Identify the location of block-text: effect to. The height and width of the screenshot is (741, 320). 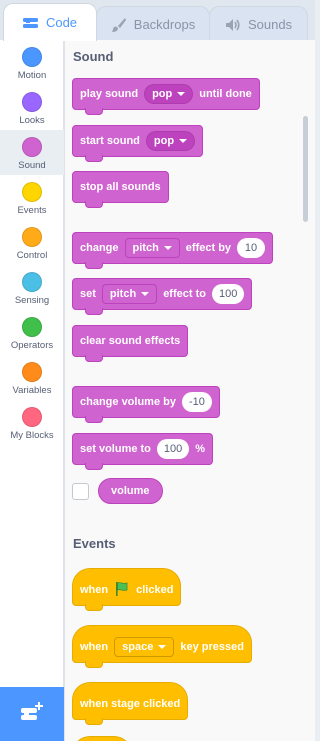
(184, 294).